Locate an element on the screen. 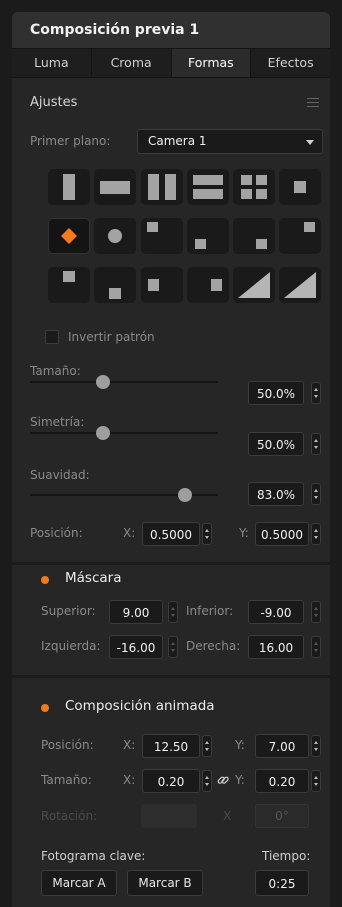 The height and width of the screenshot is (907, 342). size-label: Tamaño: is located at coordinates (55, 371).